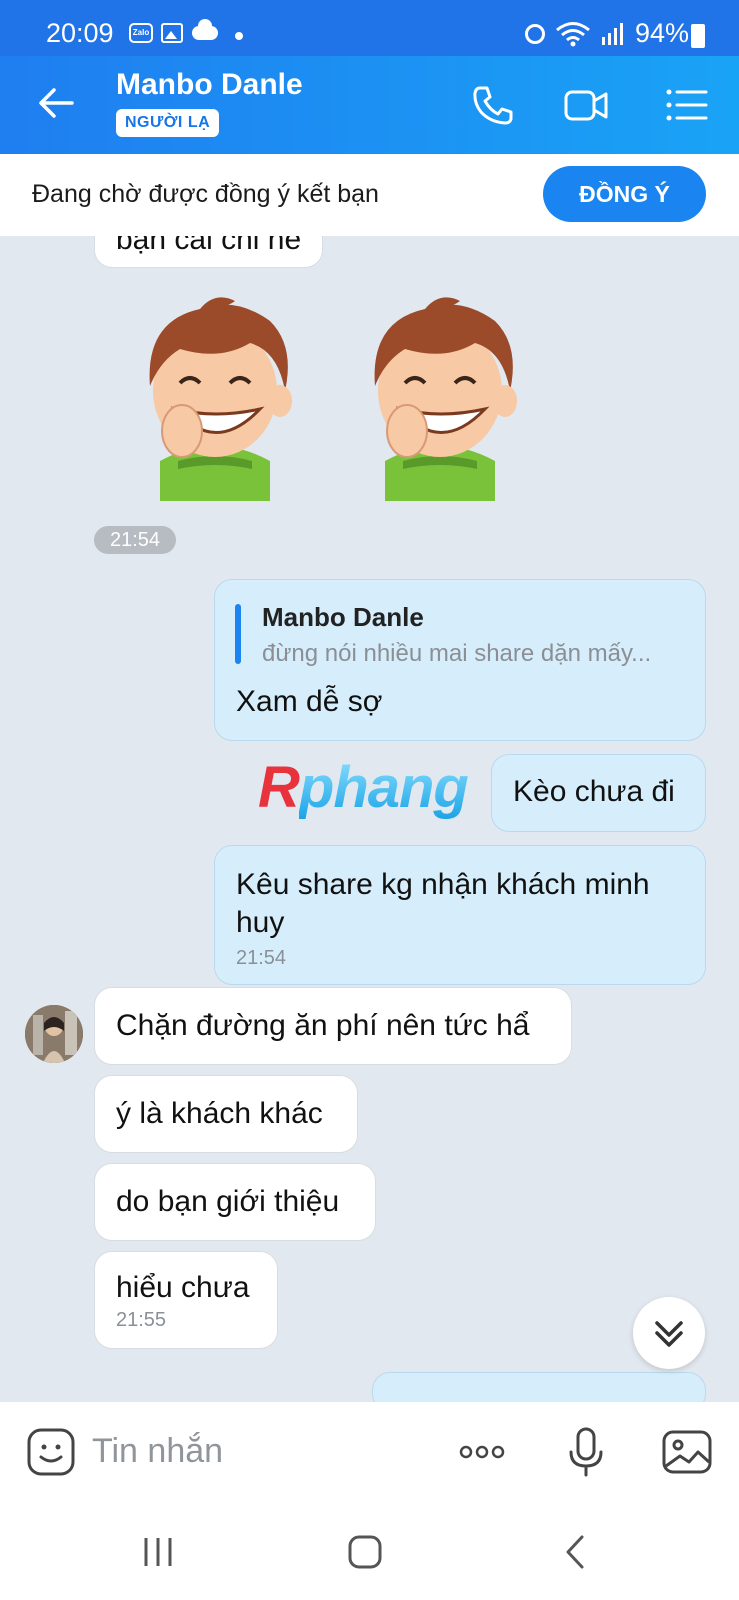  What do you see at coordinates (539, 1387) in the screenshot?
I see `message-bubble-partial` at bounding box center [539, 1387].